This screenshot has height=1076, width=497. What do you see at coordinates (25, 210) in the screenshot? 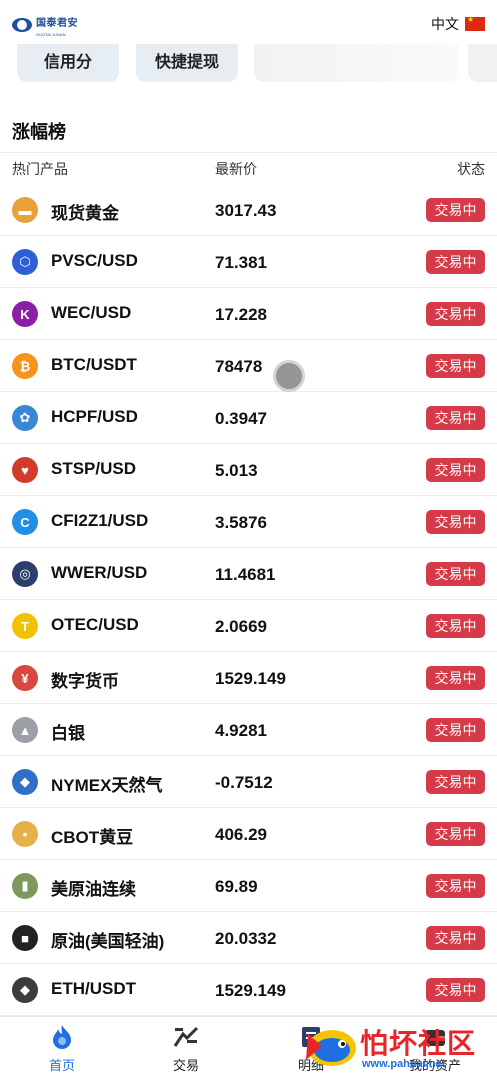
I see `gold-ingot-icon: ▬` at bounding box center [25, 210].